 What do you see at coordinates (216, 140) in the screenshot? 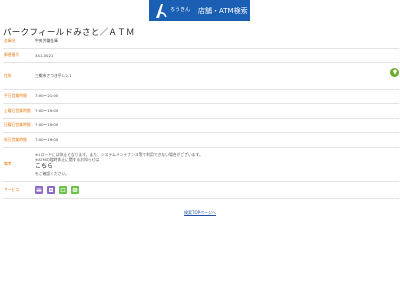
I see `row-value-holiday: 7:00～19:00` at bounding box center [216, 140].